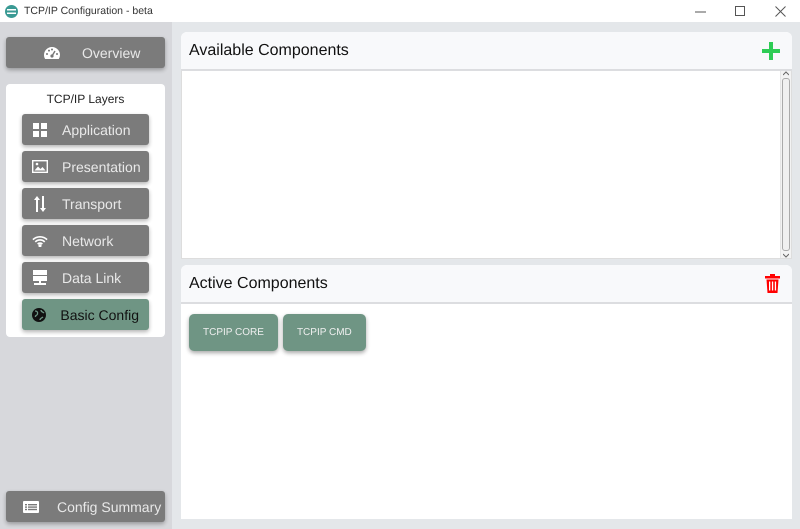 The height and width of the screenshot is (529, 800). I want to click on layer-button: Data Link, so click(85, 277).